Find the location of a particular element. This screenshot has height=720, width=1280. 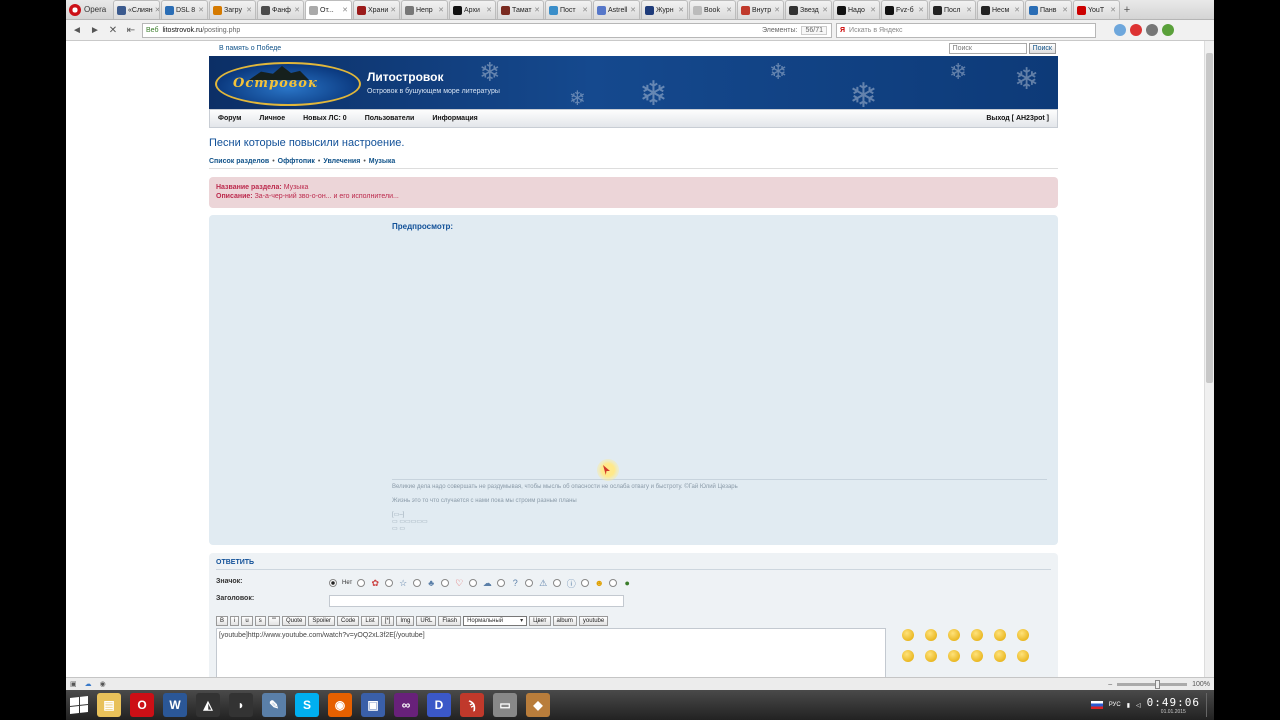

browser-tab: Звезд ✕ is located at coordinates (808, 9).